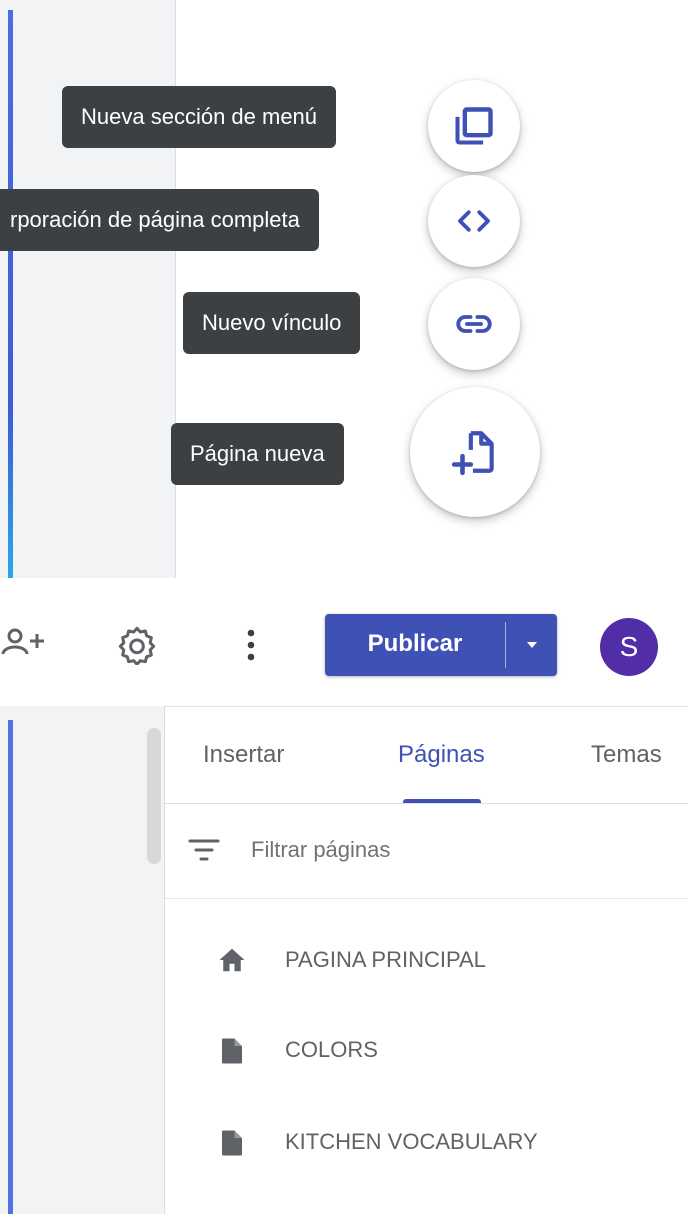  I want to click on panel-tabs: Insertar Páginas Temas, so click(426, 755).